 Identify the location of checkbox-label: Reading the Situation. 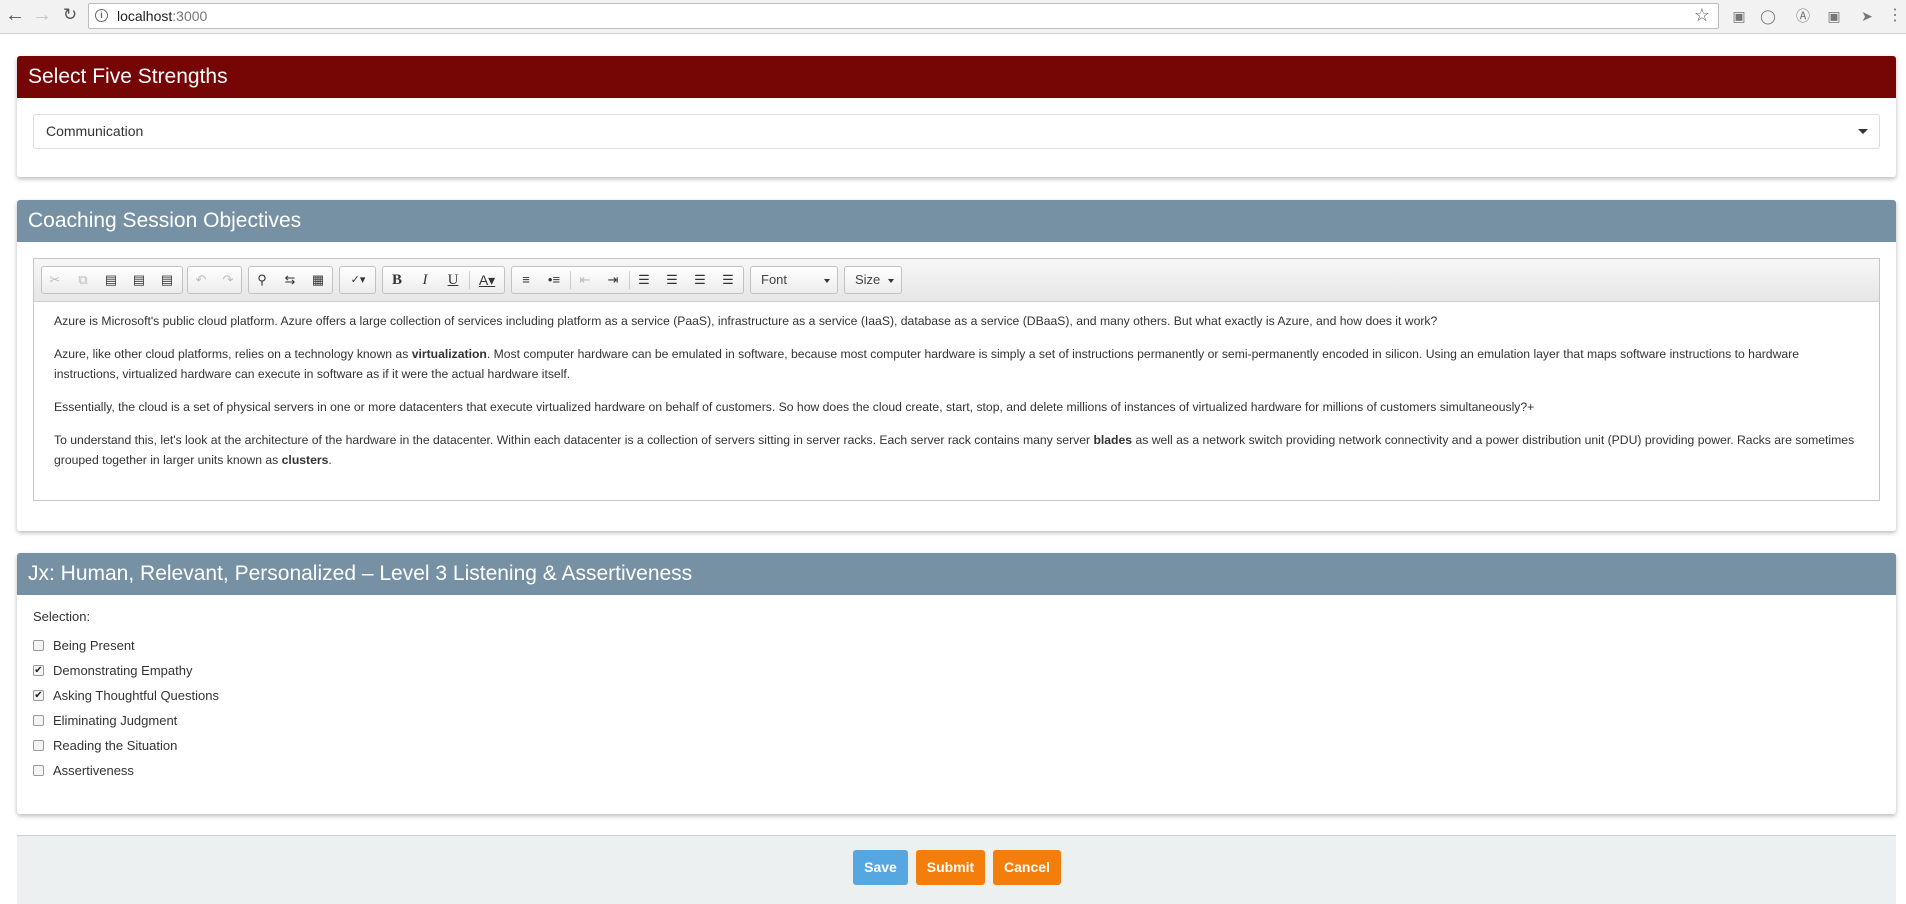
(115, 745).